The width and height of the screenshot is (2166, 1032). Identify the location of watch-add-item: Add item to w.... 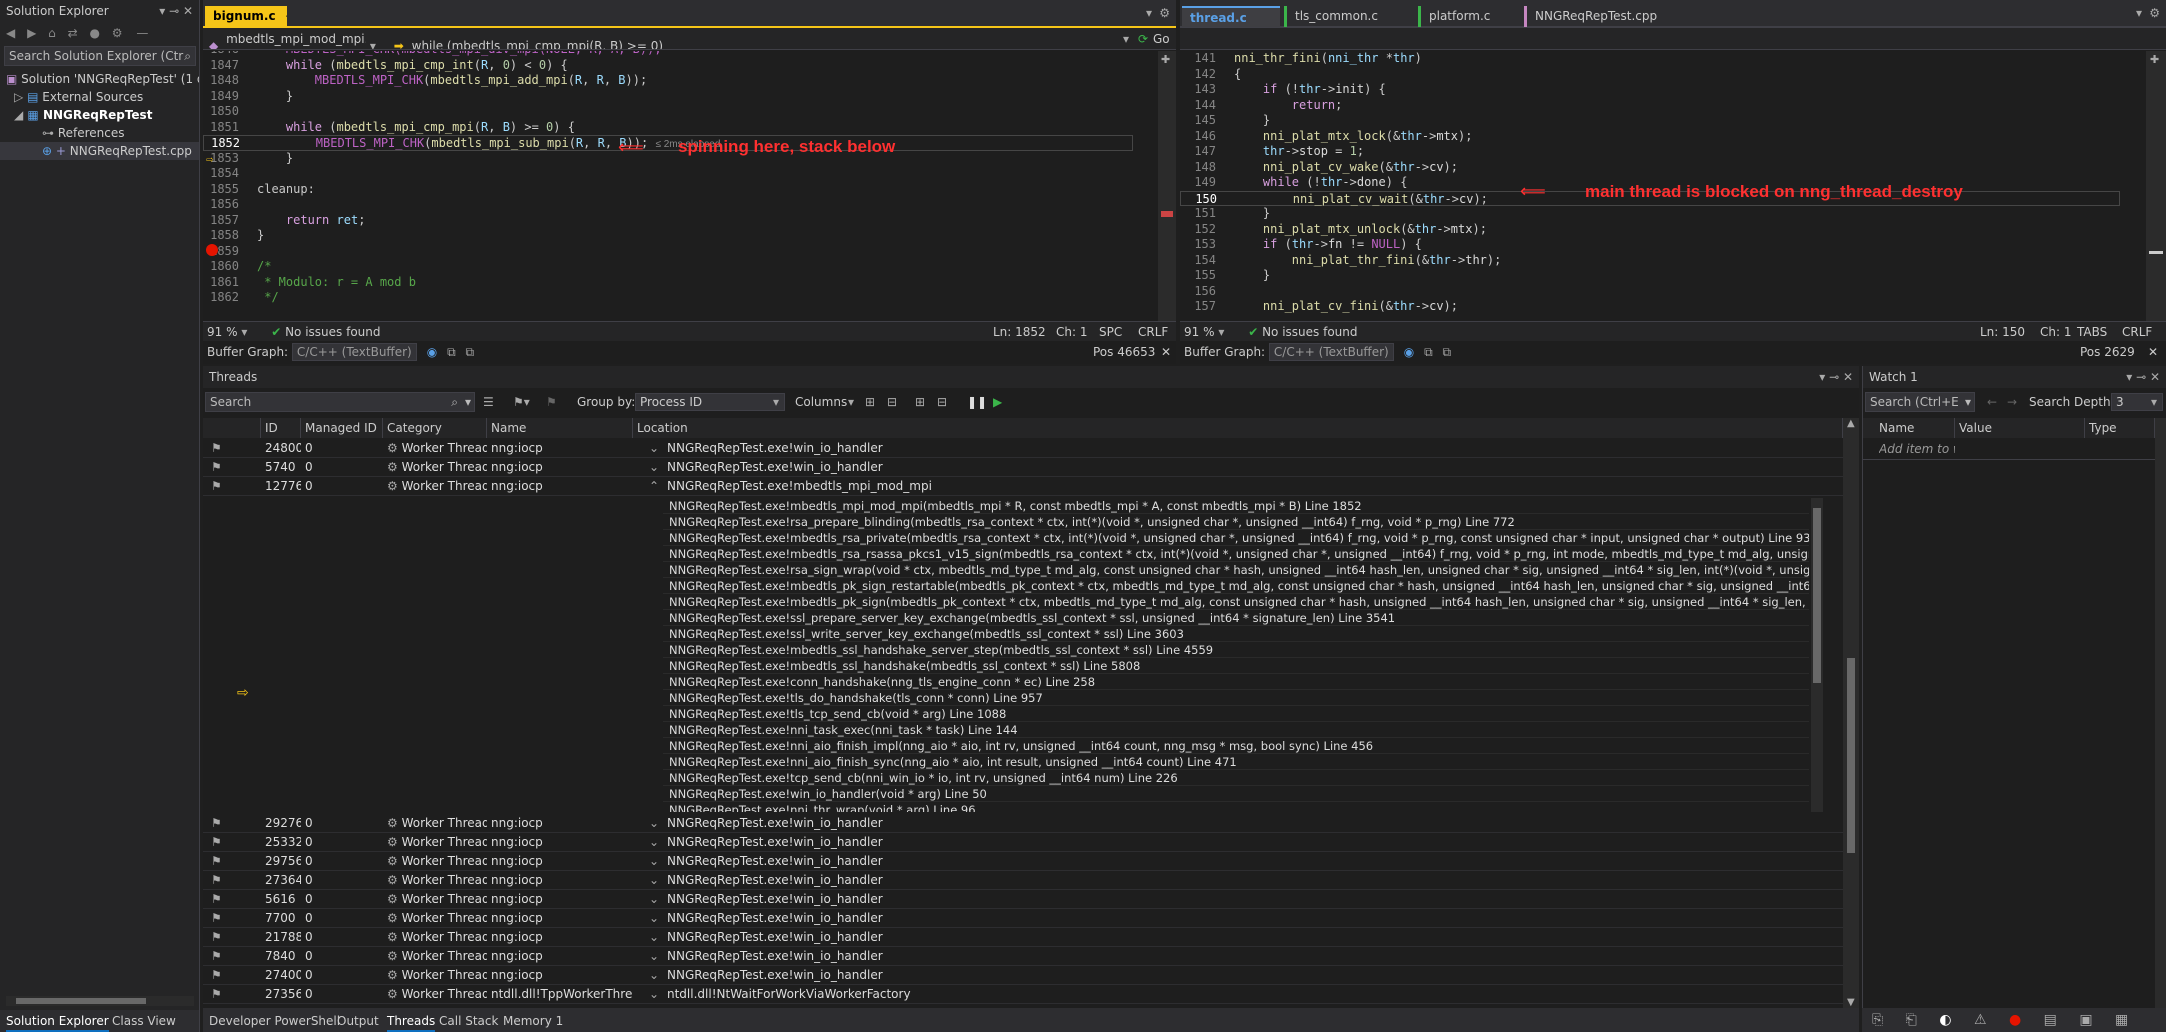
(1917, 449).